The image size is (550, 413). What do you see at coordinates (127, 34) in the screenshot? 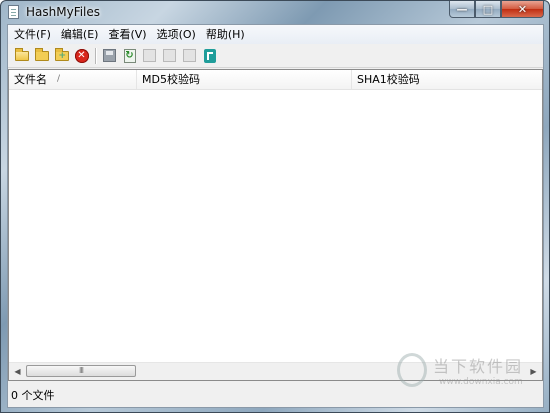
I see `menu-view: 查看(V)` at bounding box center [127, 34].